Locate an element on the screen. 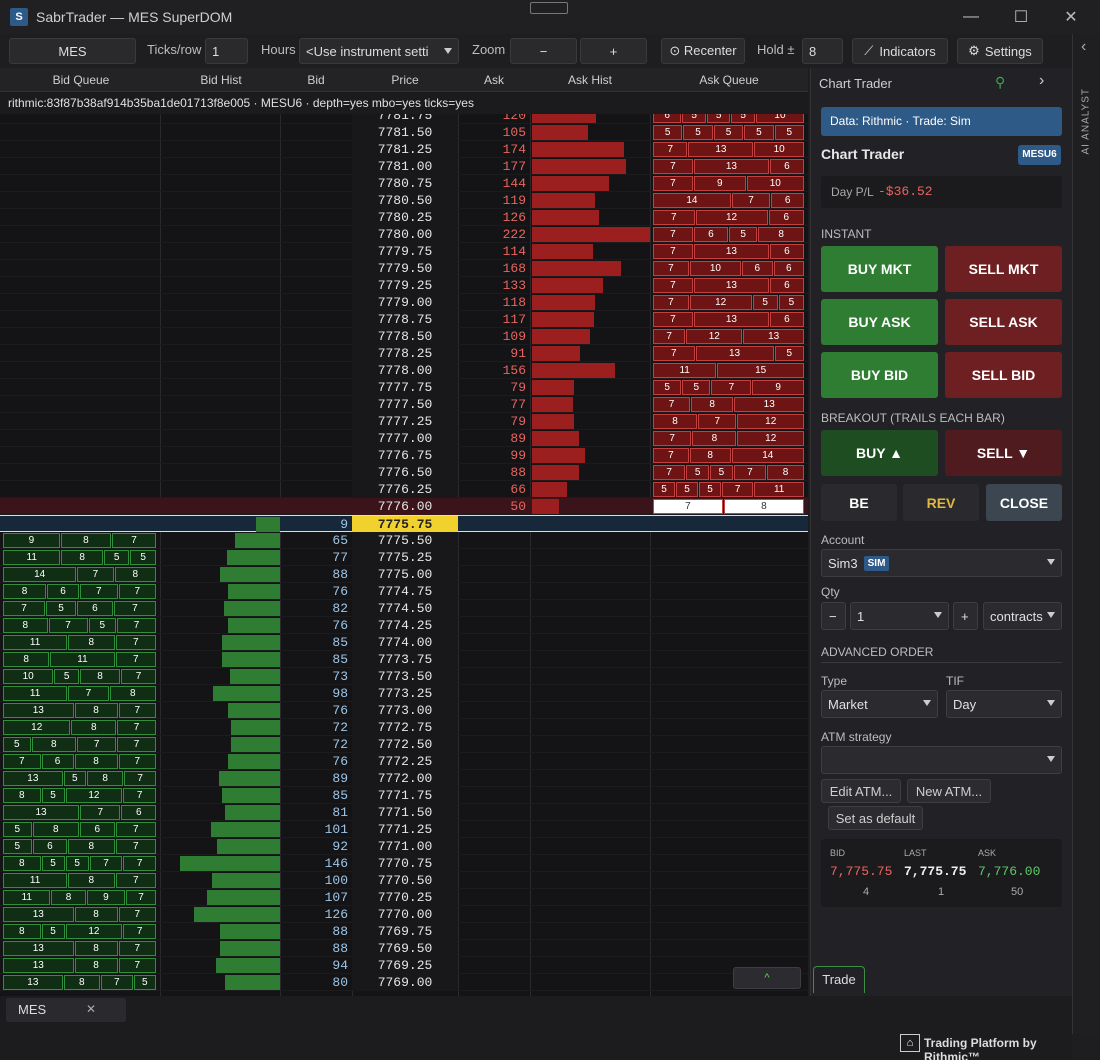 The height and width of the screenshot is (1060, 1100). bid-row: 7771.50 81 13 7 6 is located at coordinates (404, 812).